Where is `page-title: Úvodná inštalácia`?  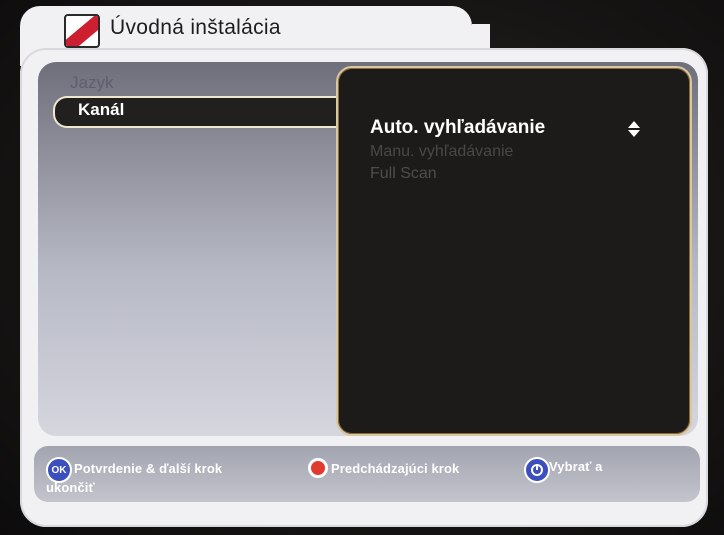
page-title: Úvodná inštalácia is located at coordinates (195, 27).